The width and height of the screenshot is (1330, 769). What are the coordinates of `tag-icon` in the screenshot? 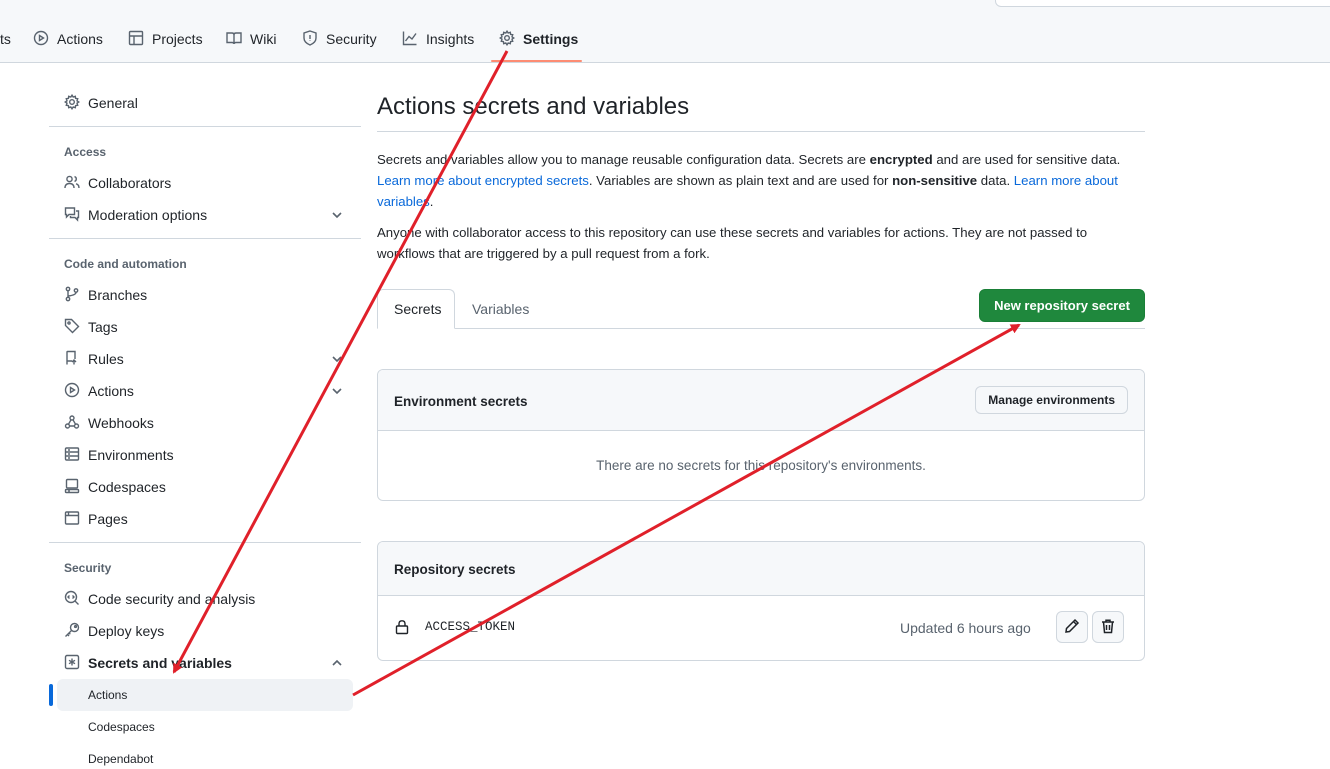 It's located at (72, 327).